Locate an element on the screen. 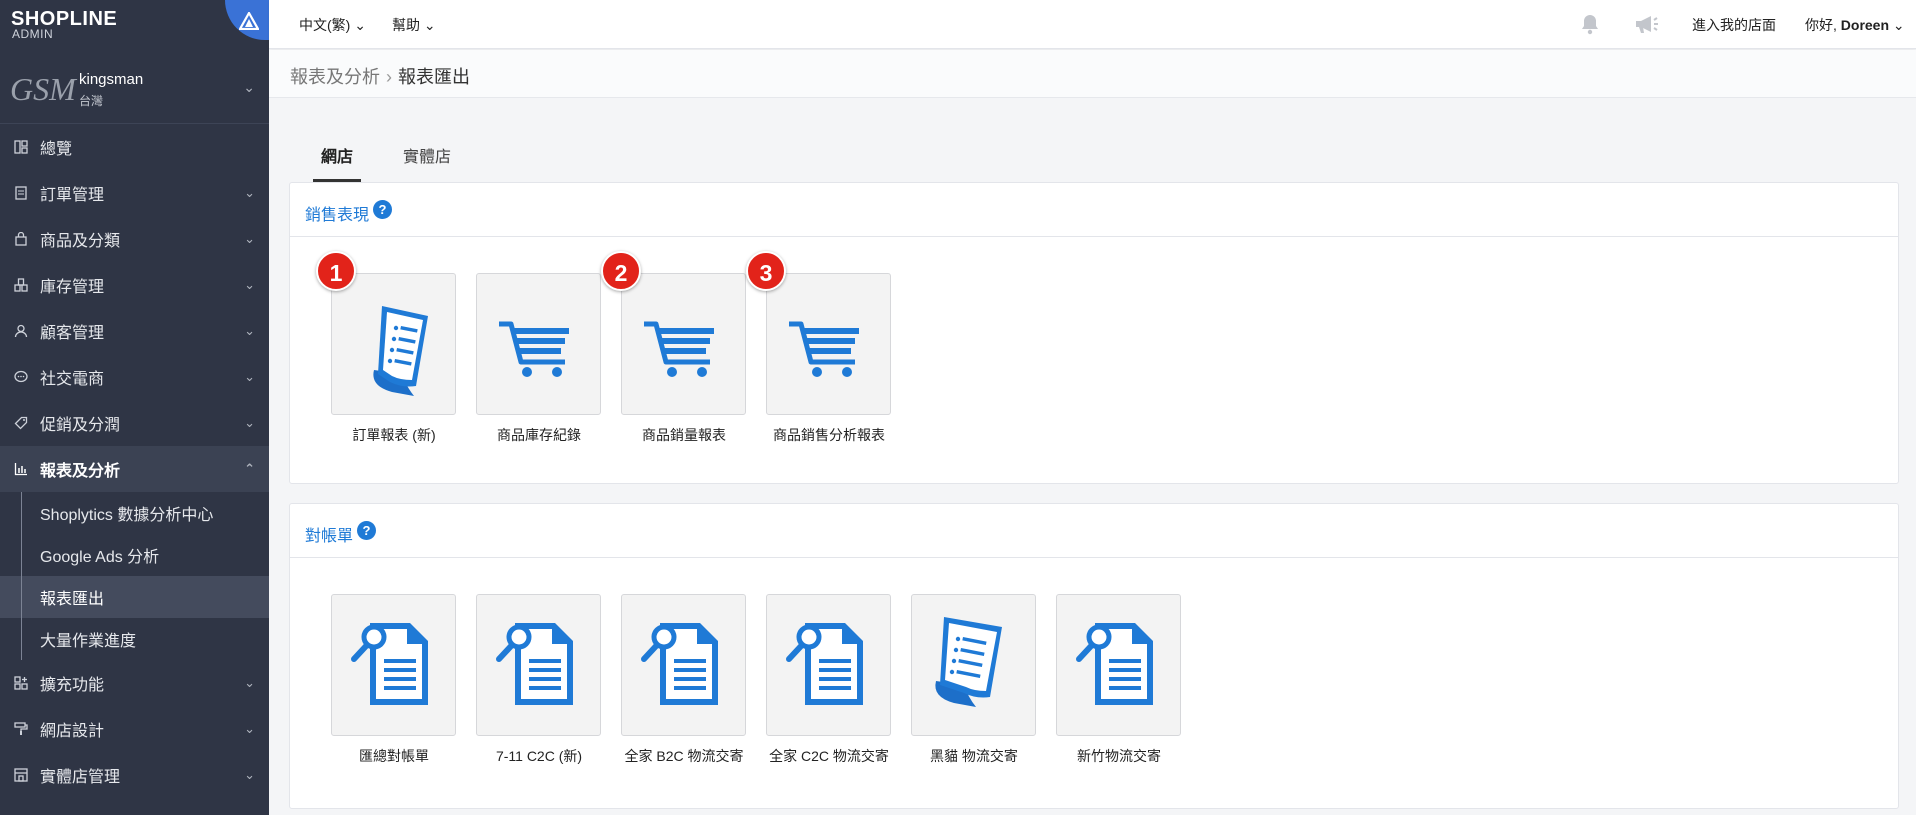 Image resolution: width=1916 pixels, height=815 pixels. report-tile-sales-analysis is located at coordinates (828, 344).